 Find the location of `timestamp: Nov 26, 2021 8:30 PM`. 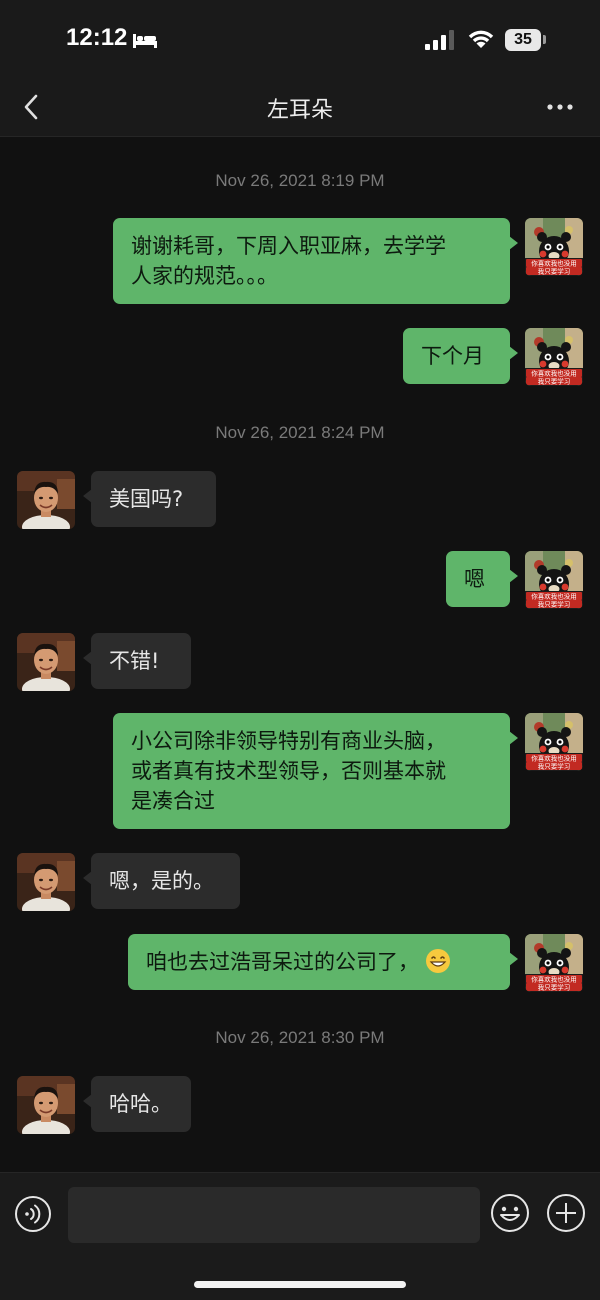

timestamp: Nov 26, 2021 8:30 PM is located at coordinates (300, 1037).